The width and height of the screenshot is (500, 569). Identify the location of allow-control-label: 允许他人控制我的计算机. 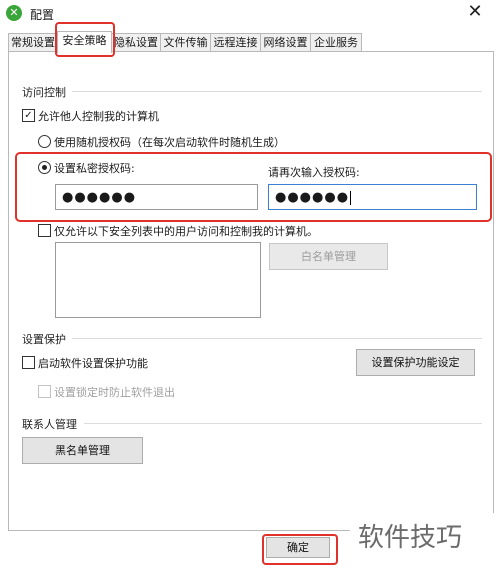
(98, 116).